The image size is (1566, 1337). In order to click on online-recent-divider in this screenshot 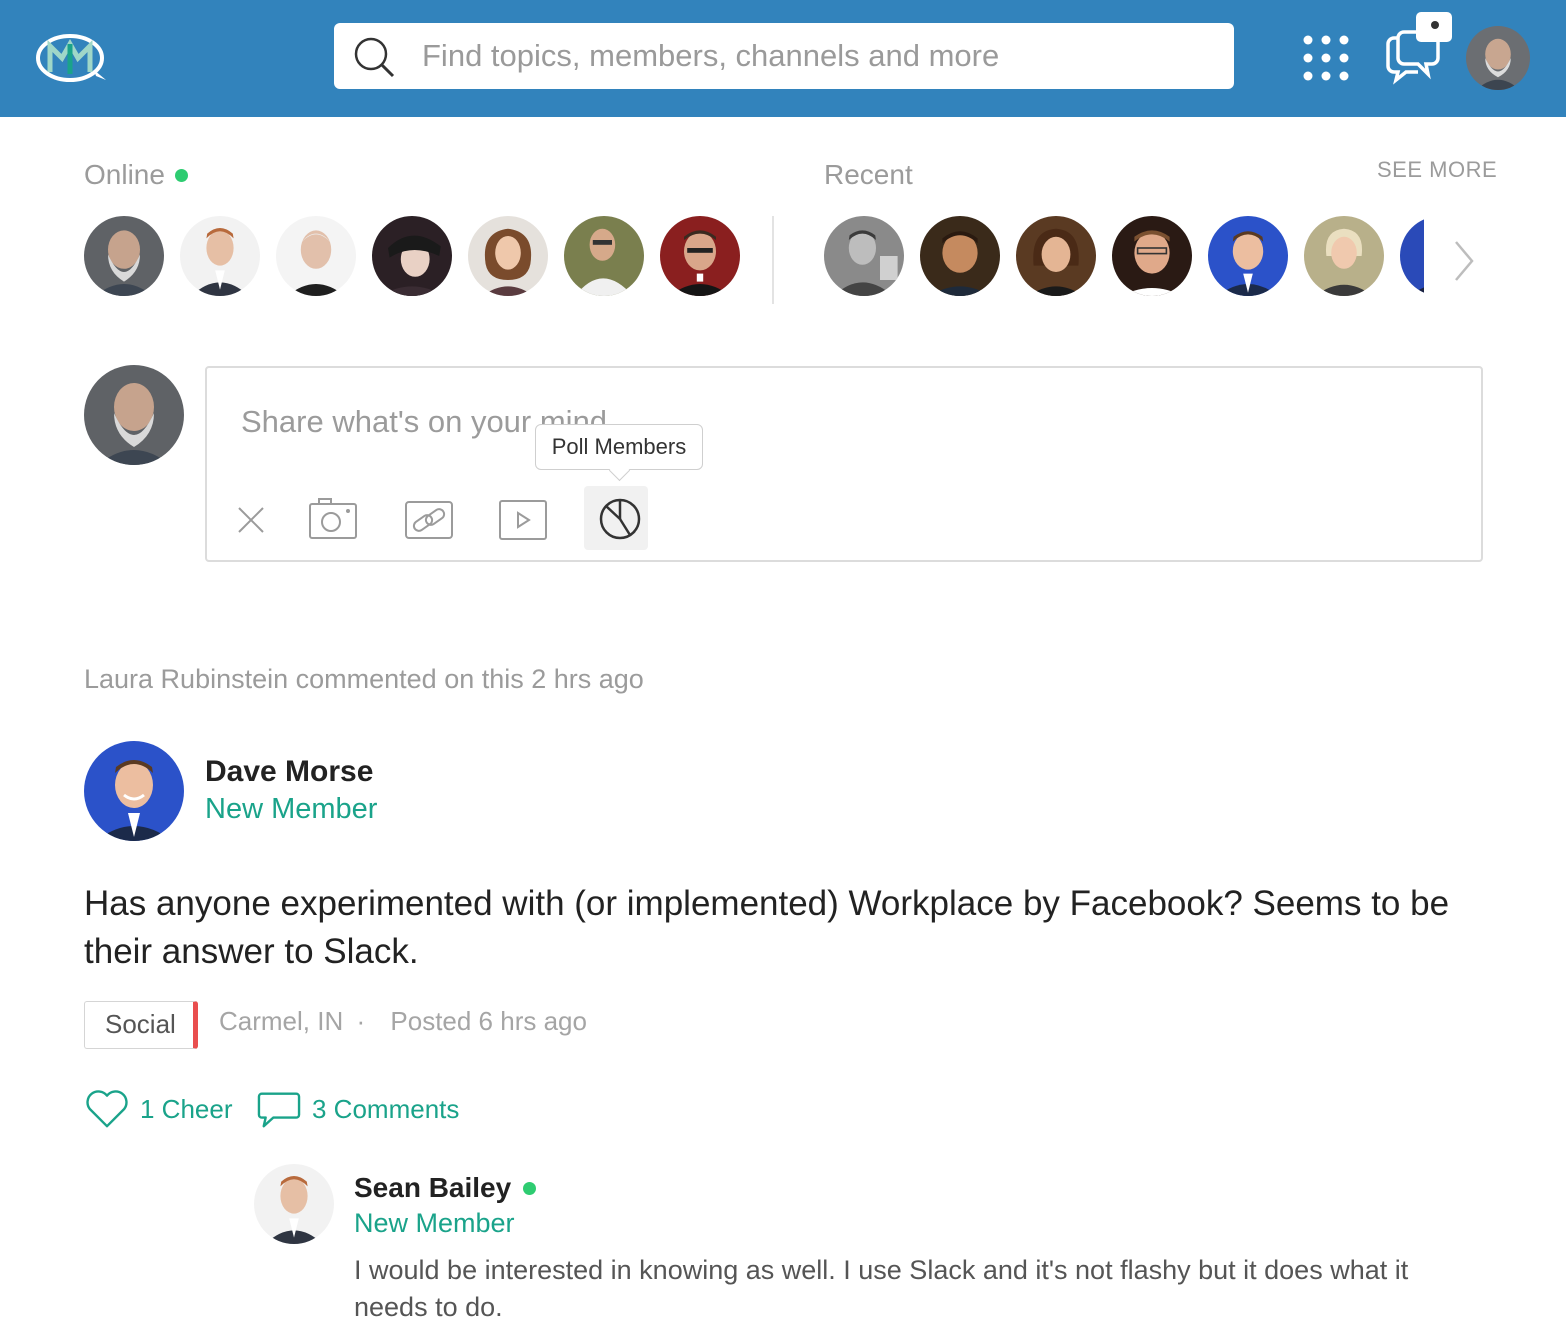, I will do `click(773, 260)`.